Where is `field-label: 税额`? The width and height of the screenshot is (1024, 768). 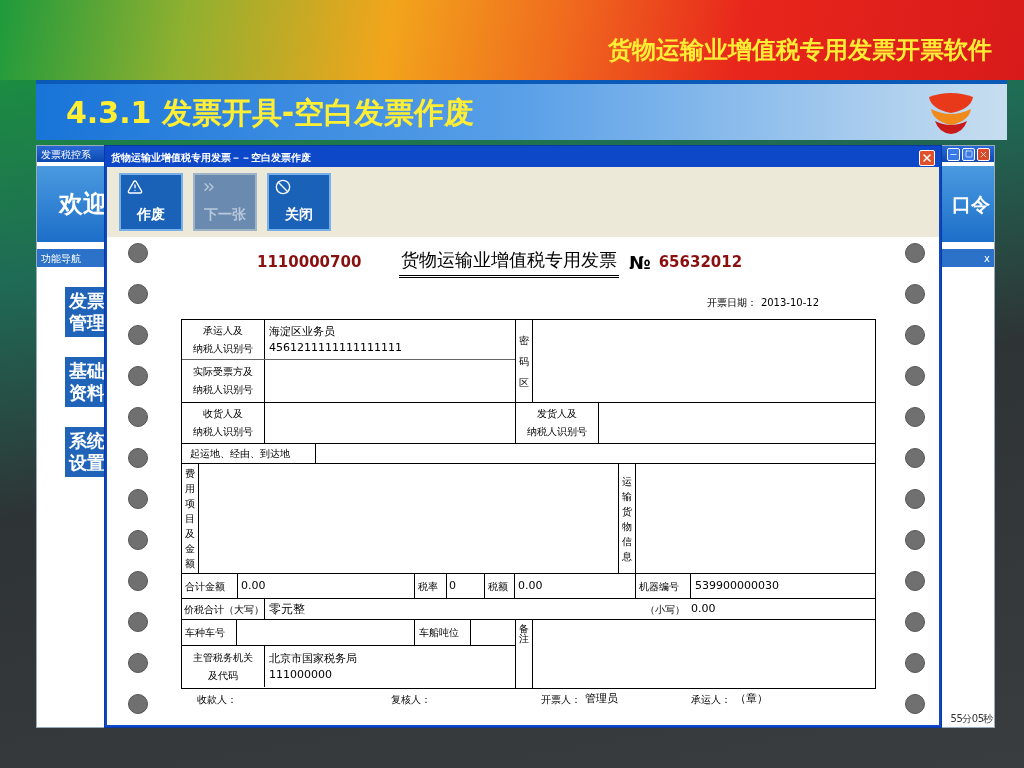 field-label: 税额 is located at coordinates (498, 586).